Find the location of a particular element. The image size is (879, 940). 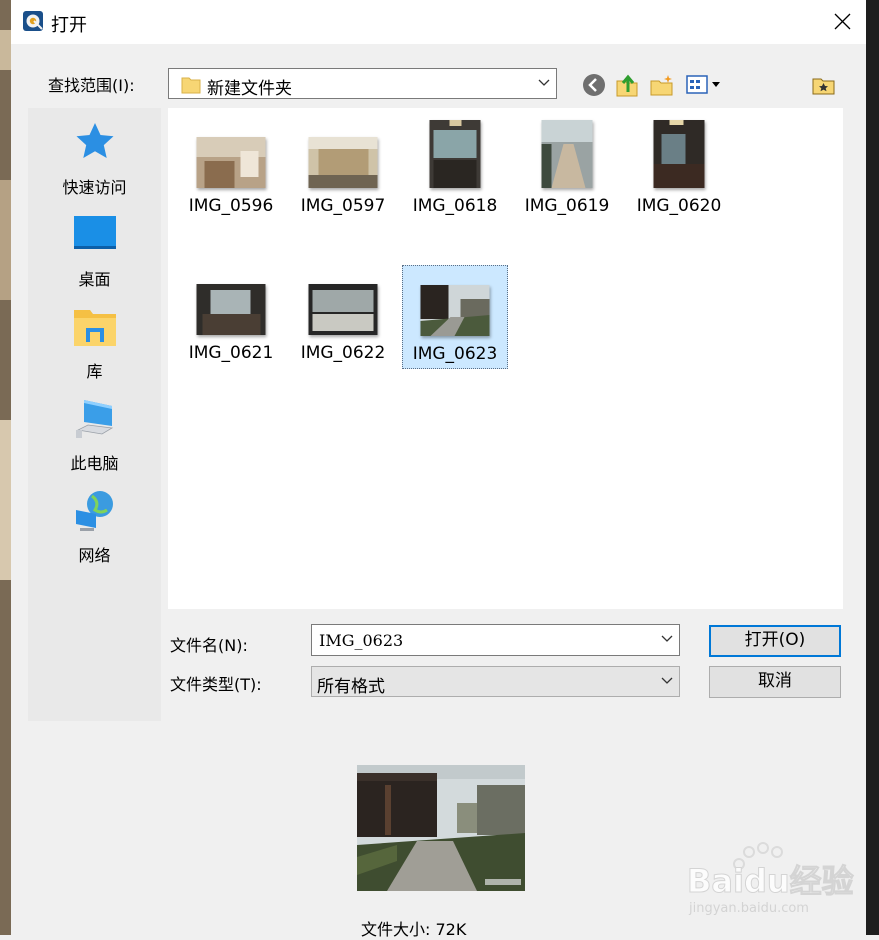

file-name: IMG_0596 is located at coordinates (231, 206).